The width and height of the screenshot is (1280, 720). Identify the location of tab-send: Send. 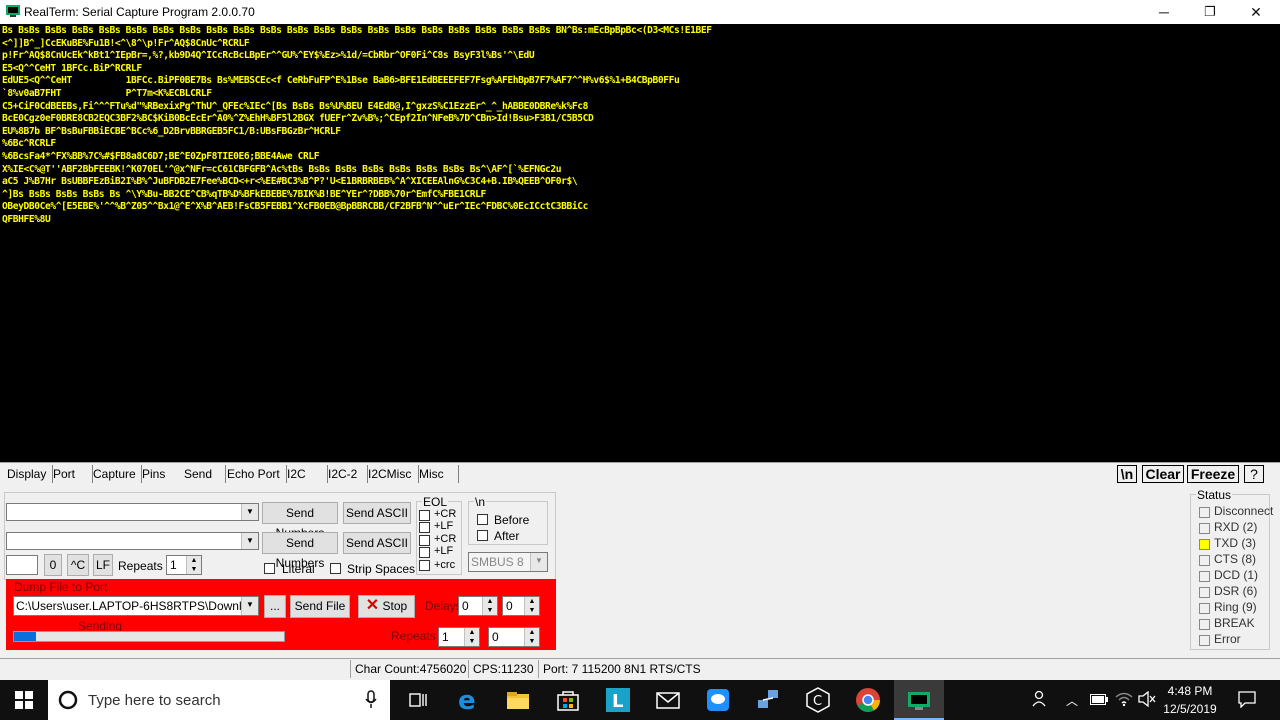
(203, 474).